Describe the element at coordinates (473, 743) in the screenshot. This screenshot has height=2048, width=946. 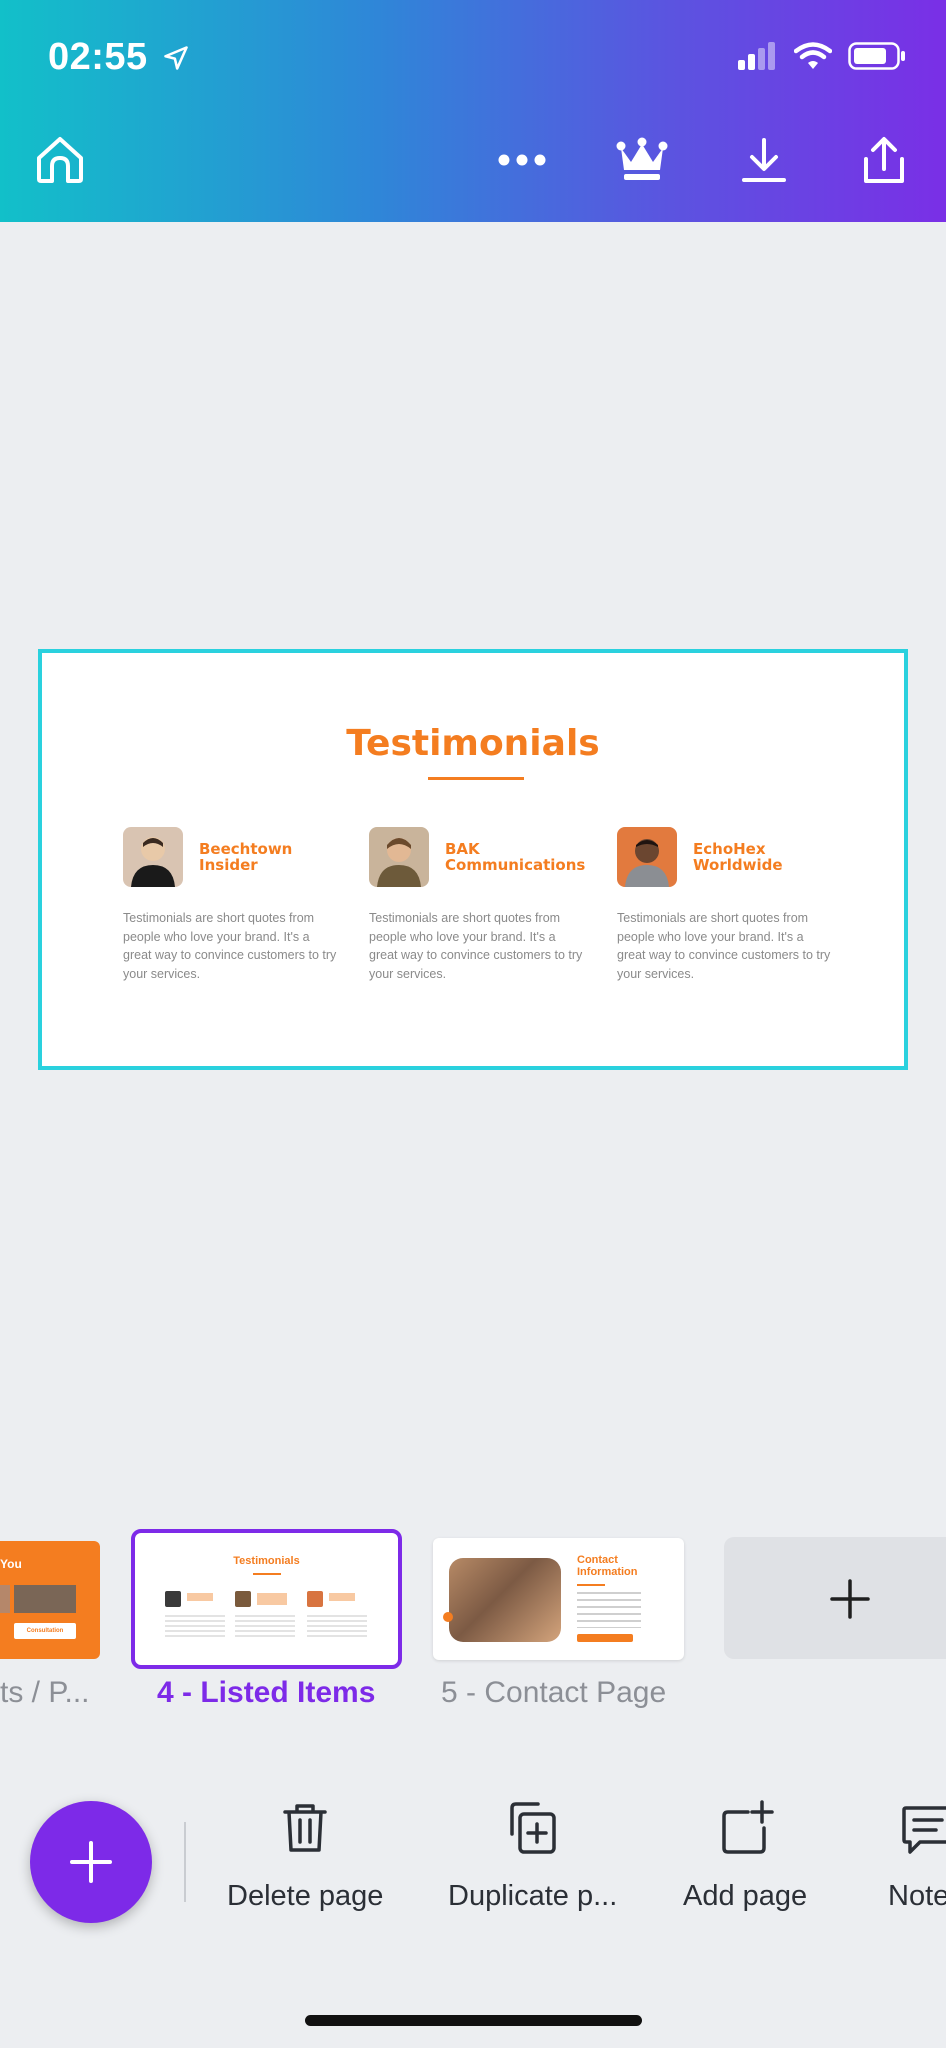
I see `slide-title: Testimonials` at that location.